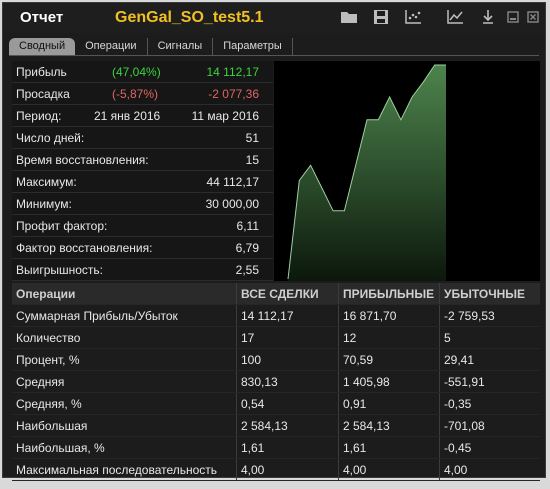 The height and width of the screenshot is (489, 550). I want to click on cell-losing: -551,91, so click(464, 382).